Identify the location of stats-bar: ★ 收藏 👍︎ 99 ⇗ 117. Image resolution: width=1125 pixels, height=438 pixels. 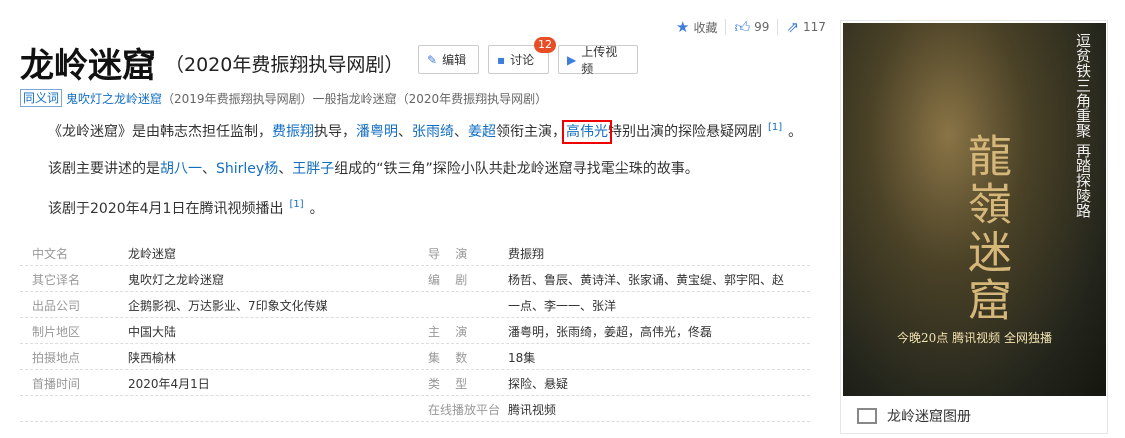
(751, 27).